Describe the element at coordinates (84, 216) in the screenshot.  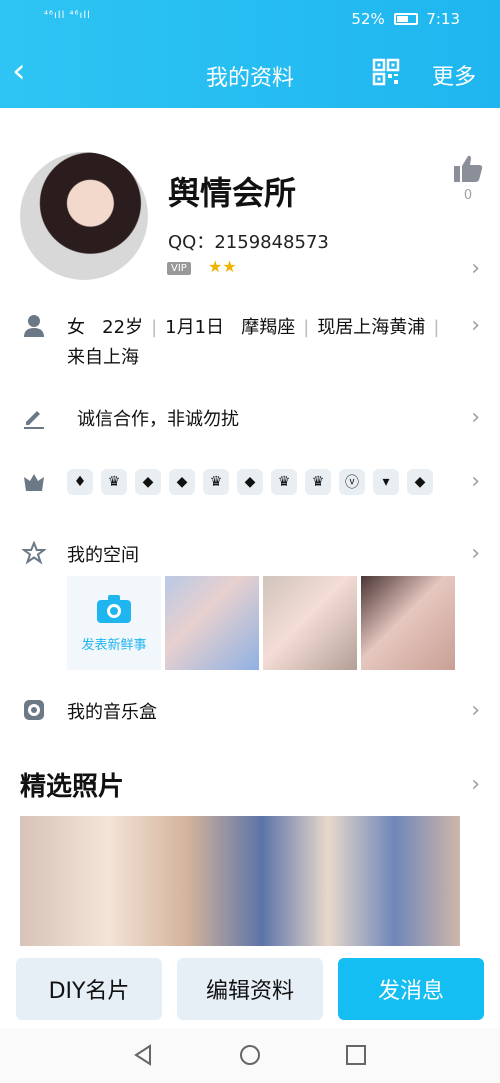
I see `avatar` at that location.